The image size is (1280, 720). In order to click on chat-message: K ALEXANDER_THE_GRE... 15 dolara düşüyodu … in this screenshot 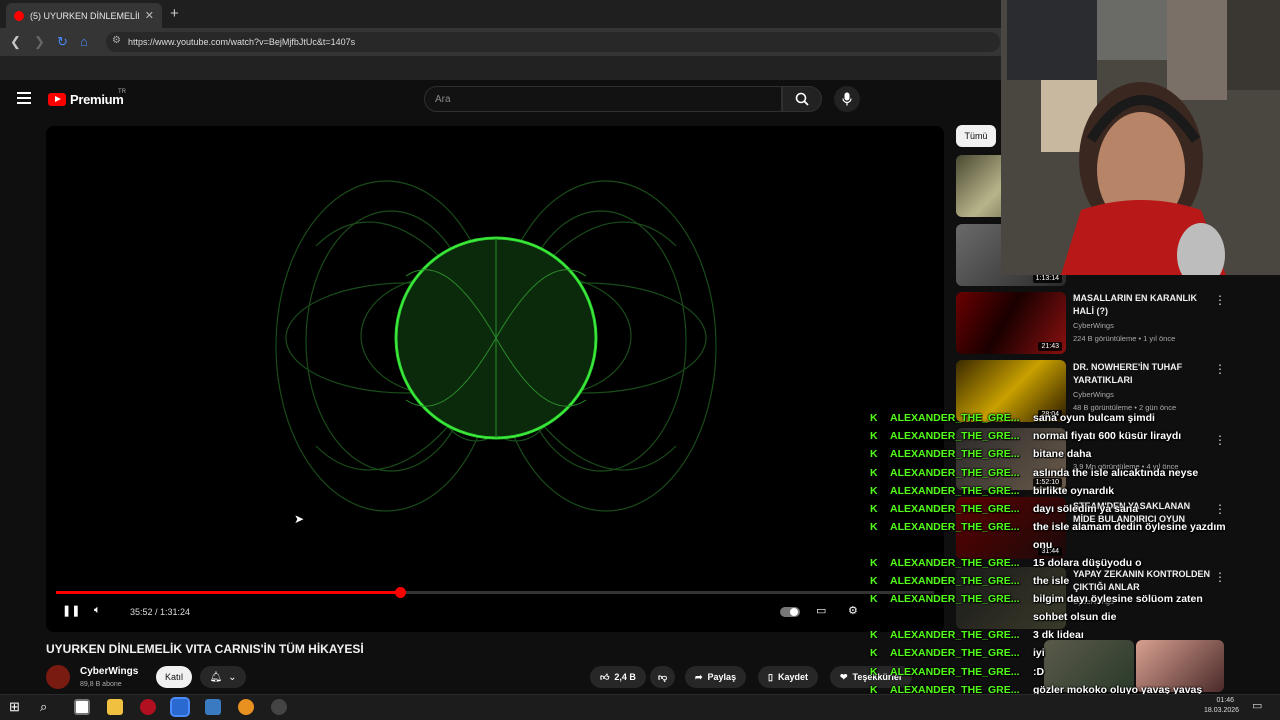, I will do `click(1006, 563)`.